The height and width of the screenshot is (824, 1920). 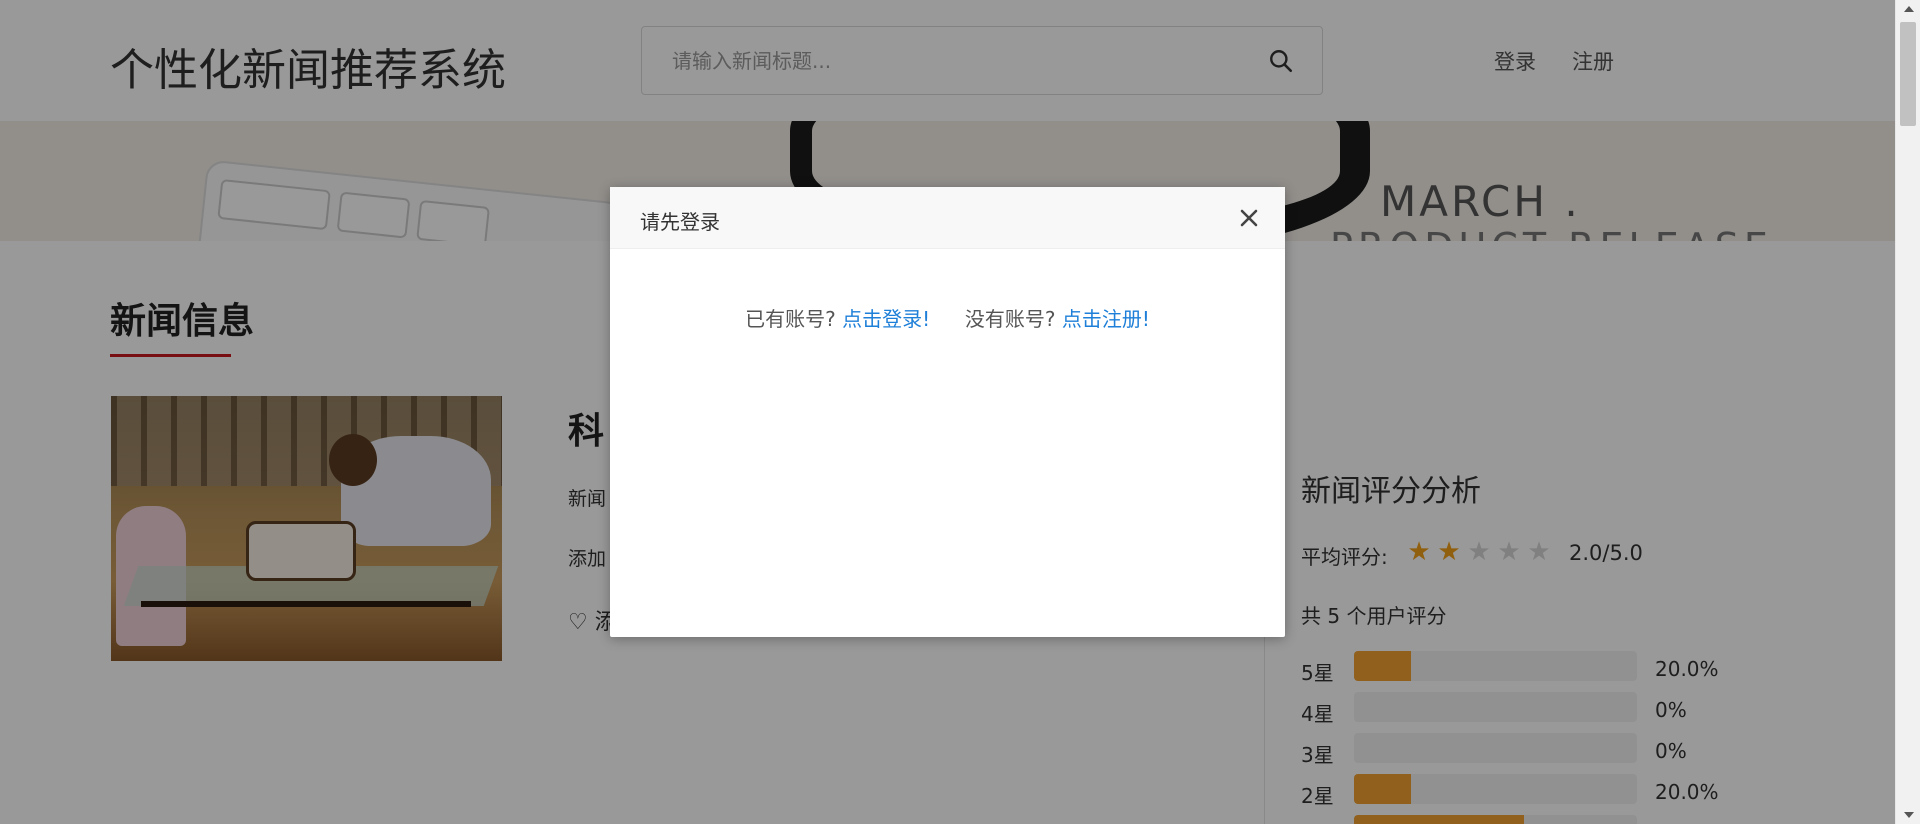 What do you see at coordinates (947, 218) in the screenshot?
I see `modal-header: 请先登录` at bounding box center [947, 218].